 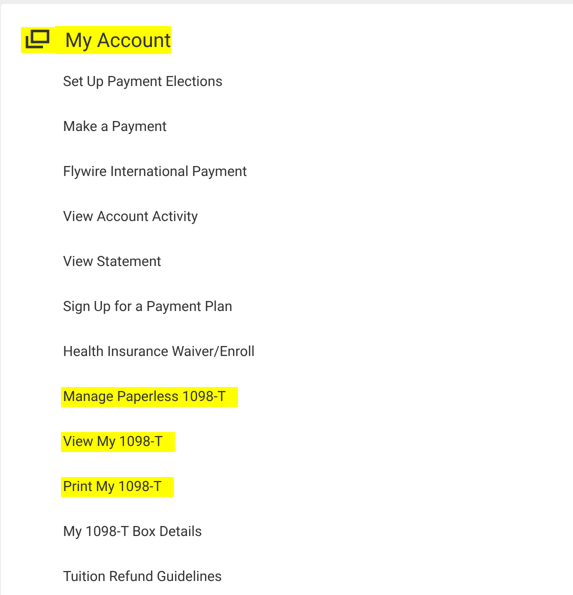 What do you see at coordinates (118, 442) in the screenshot?
I see `menu-link: View My 1098-T` at bounding box center [118, 442].